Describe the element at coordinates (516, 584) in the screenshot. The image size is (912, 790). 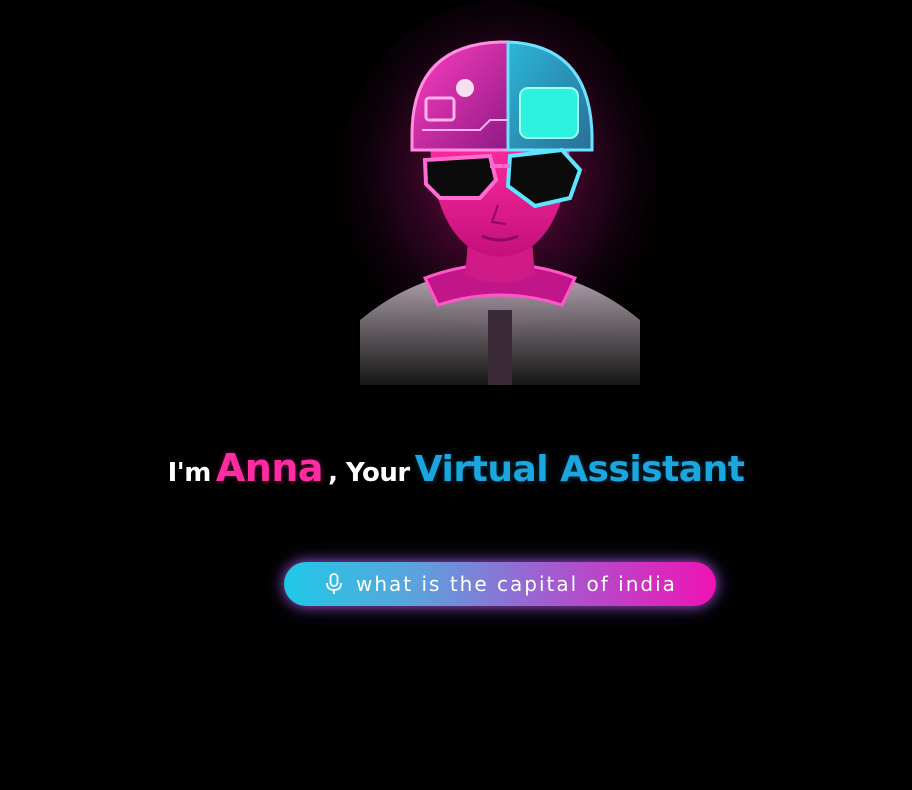
I see `voice-transcript: what is the capital of india` at that location.